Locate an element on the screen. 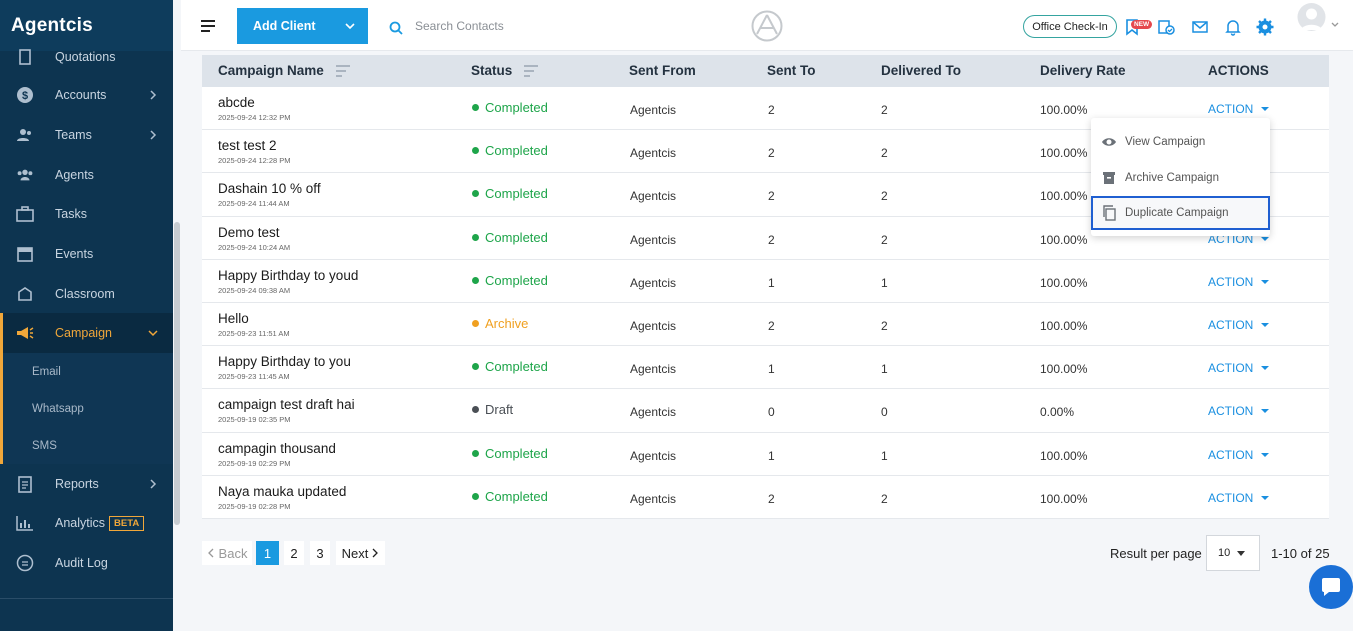 The width and height of the screenshot is (1353, 631). pagination-next-button: Next is located at coordinates (360, 553).